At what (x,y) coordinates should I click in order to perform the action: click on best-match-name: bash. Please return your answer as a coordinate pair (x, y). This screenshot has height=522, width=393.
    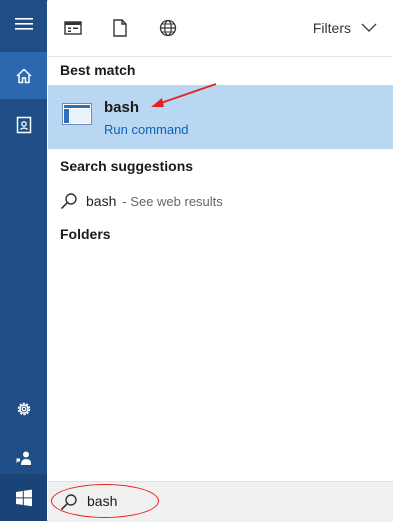
    Looking at the image, I should click on (122, 107).